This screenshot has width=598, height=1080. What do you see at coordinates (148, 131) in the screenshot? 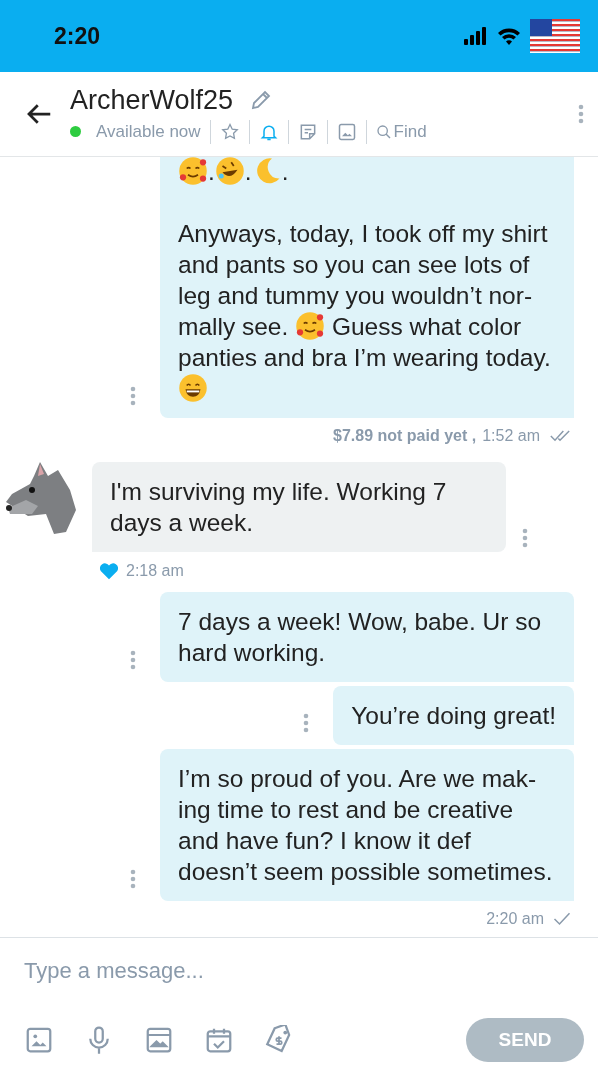
I see `status-text: Available now` at bounding box center [148, 131].